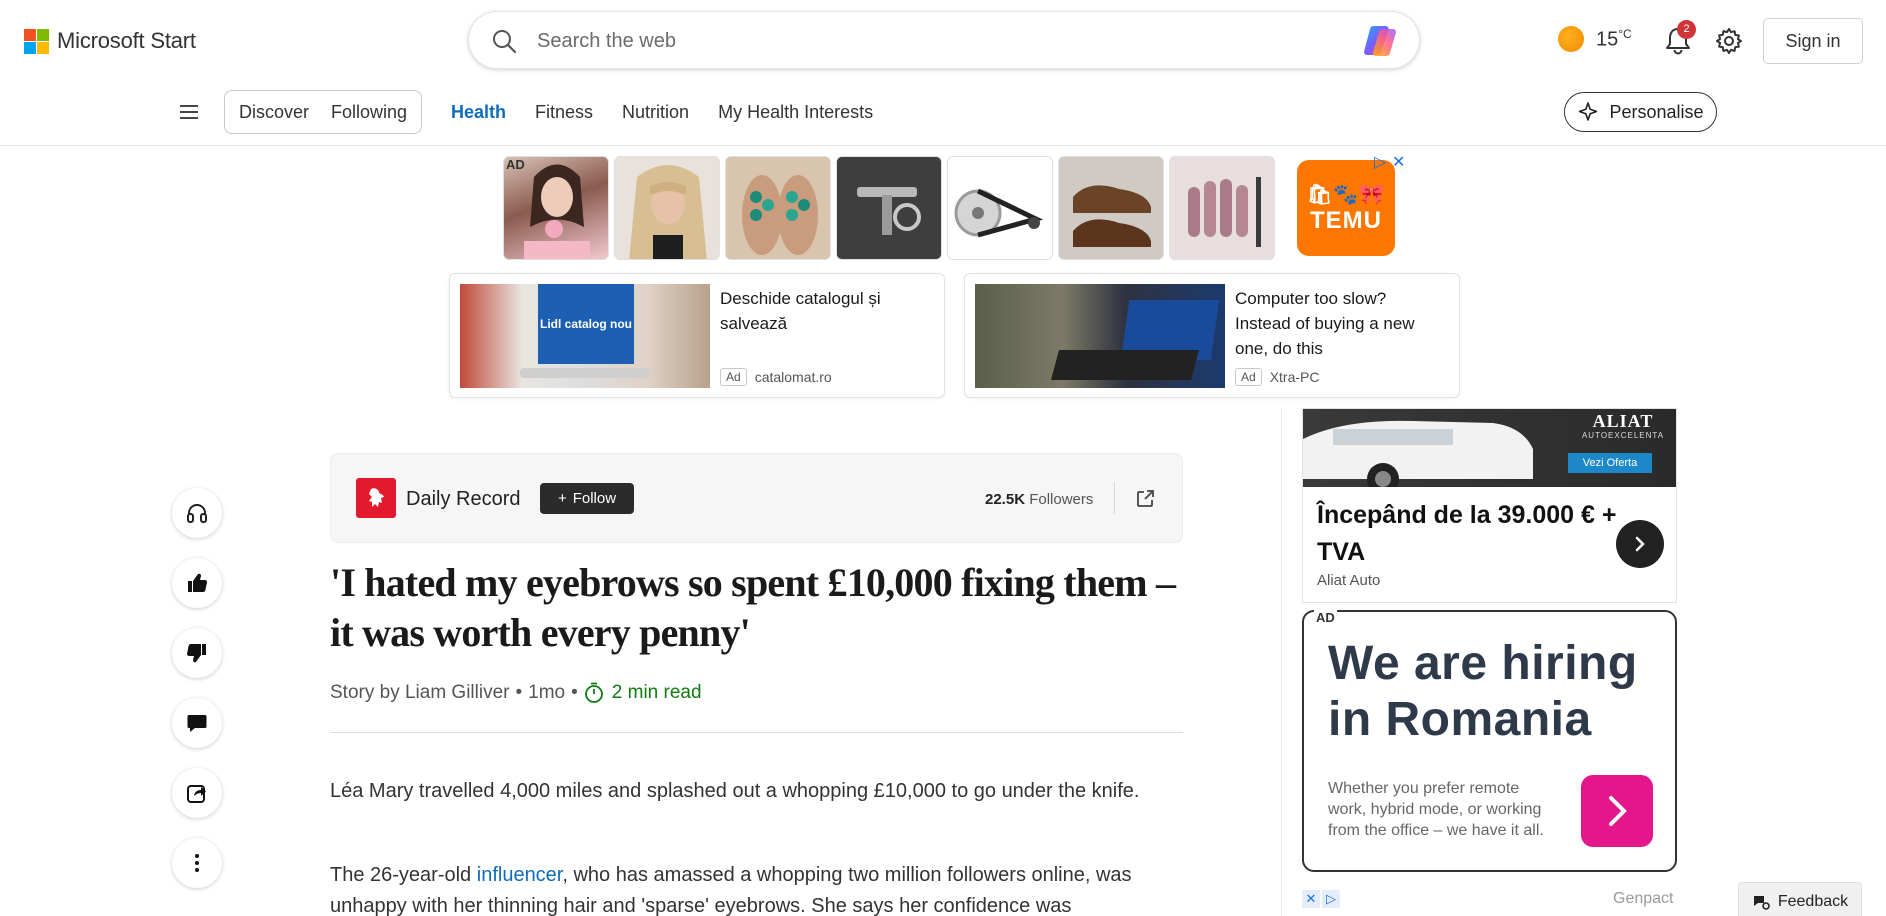 The height and width of the screenshot is (916, 1886). What do you see at coordinates (1813, 41) in the screenshot?
I see `sign-in-button: Sign in` at bounding box center [1813, 41].